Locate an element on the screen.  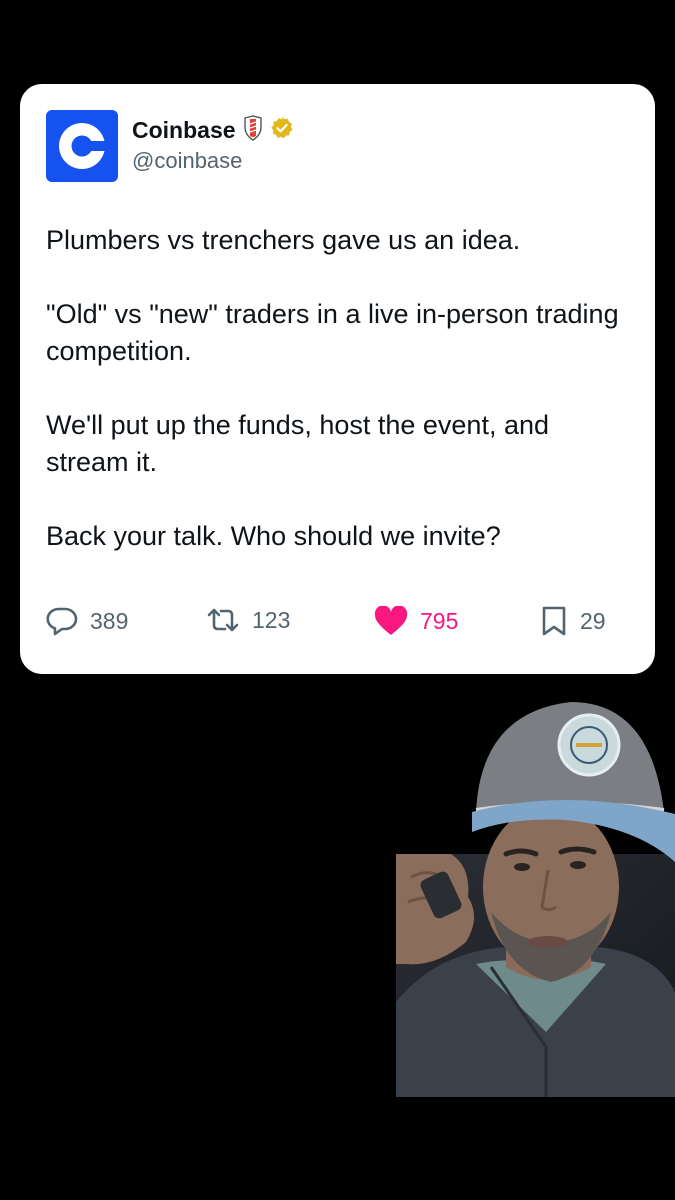
reply-button: 389 is located at coordinates (87, 621).